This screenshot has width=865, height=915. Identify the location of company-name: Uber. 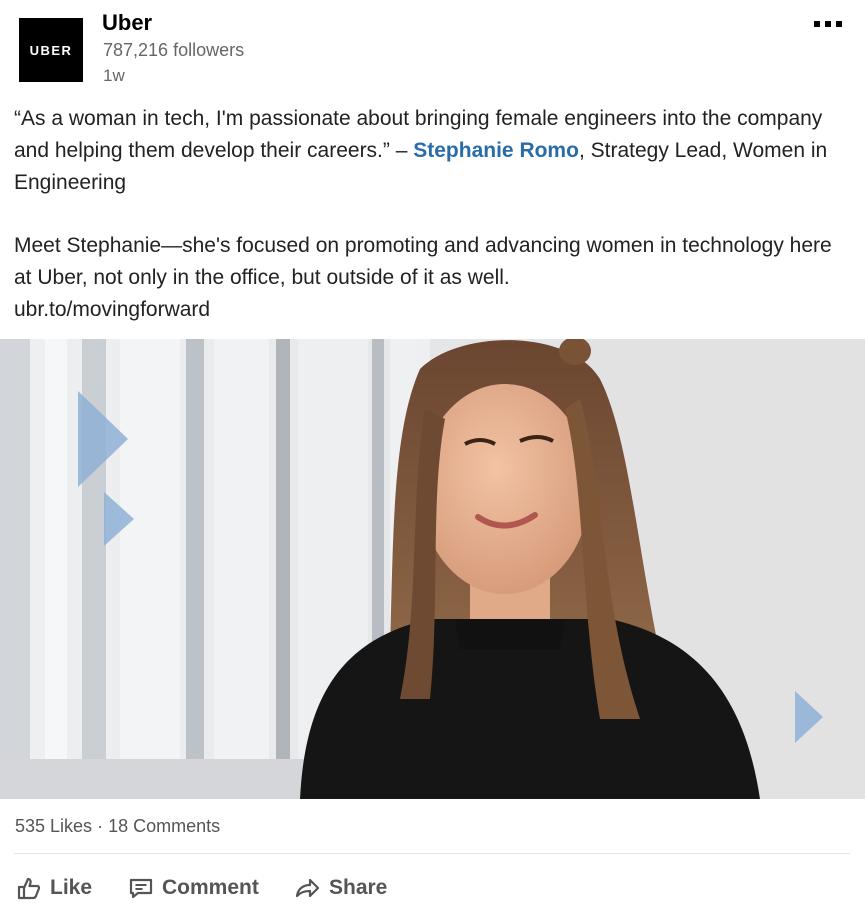
(127, 23).